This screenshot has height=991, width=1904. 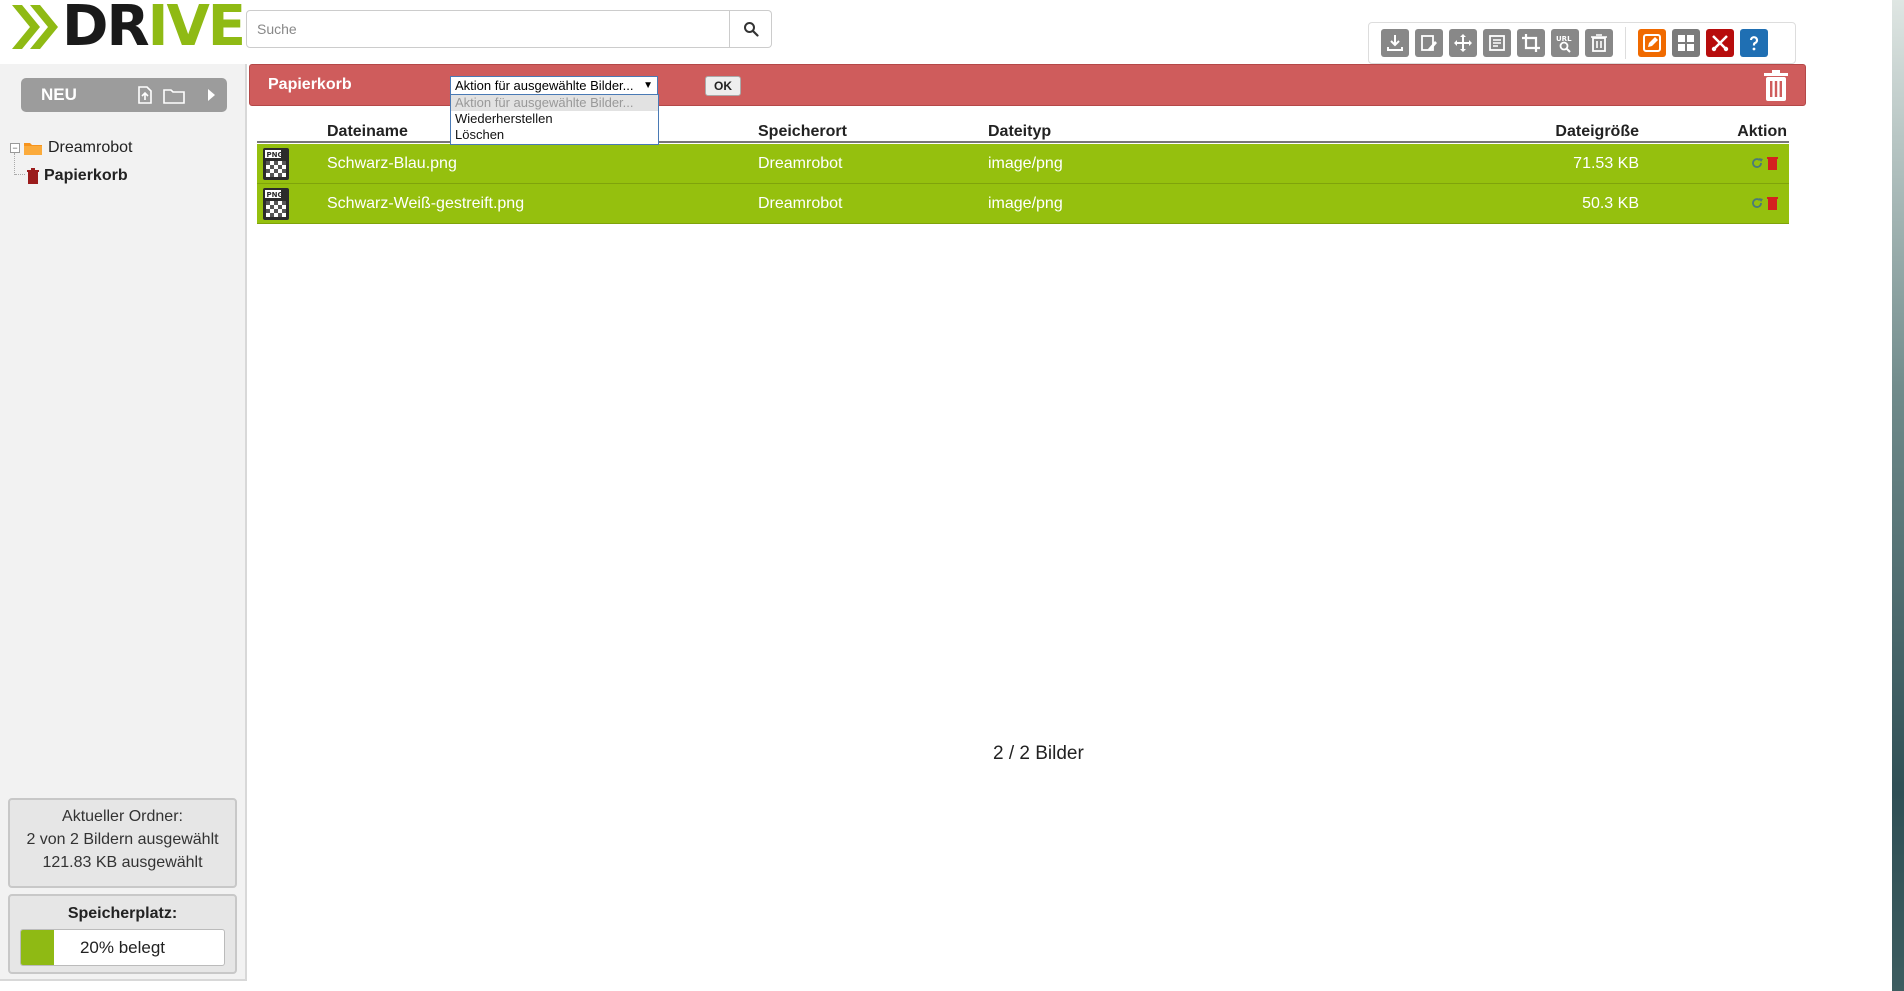 What do you see at coordinates (122, 913) in the screenshot?
I see `storage-title: Speicherplatz:` at bounding box center [122, 913].